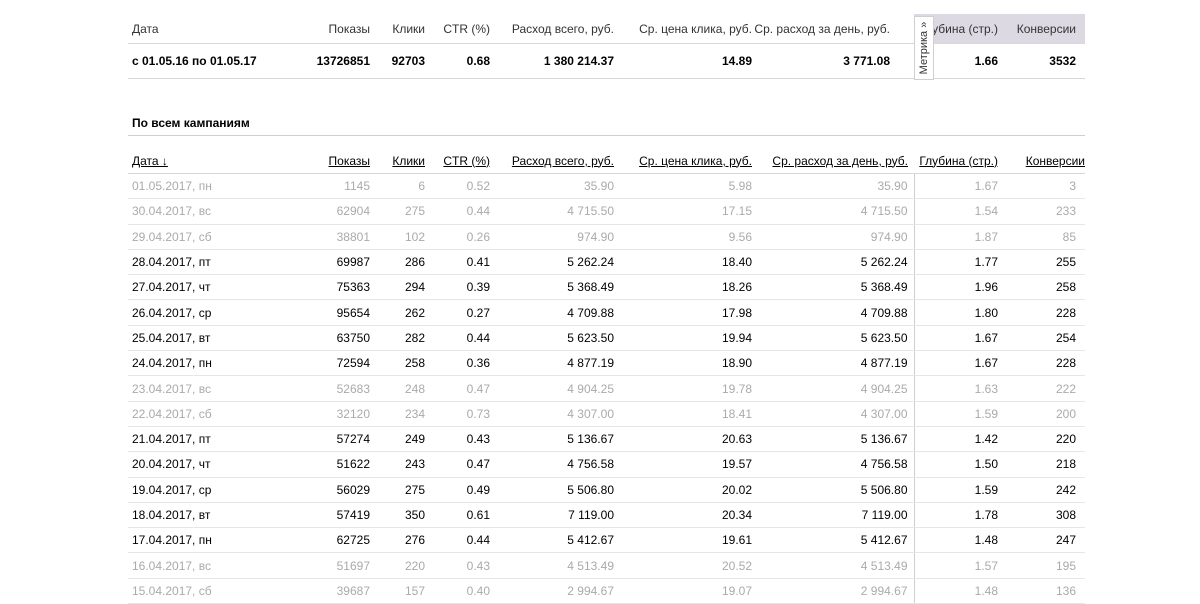  Describe the element at coordinates (552, 464) in the screenshot. I see `cell-spend: 4 756.58` at that location.